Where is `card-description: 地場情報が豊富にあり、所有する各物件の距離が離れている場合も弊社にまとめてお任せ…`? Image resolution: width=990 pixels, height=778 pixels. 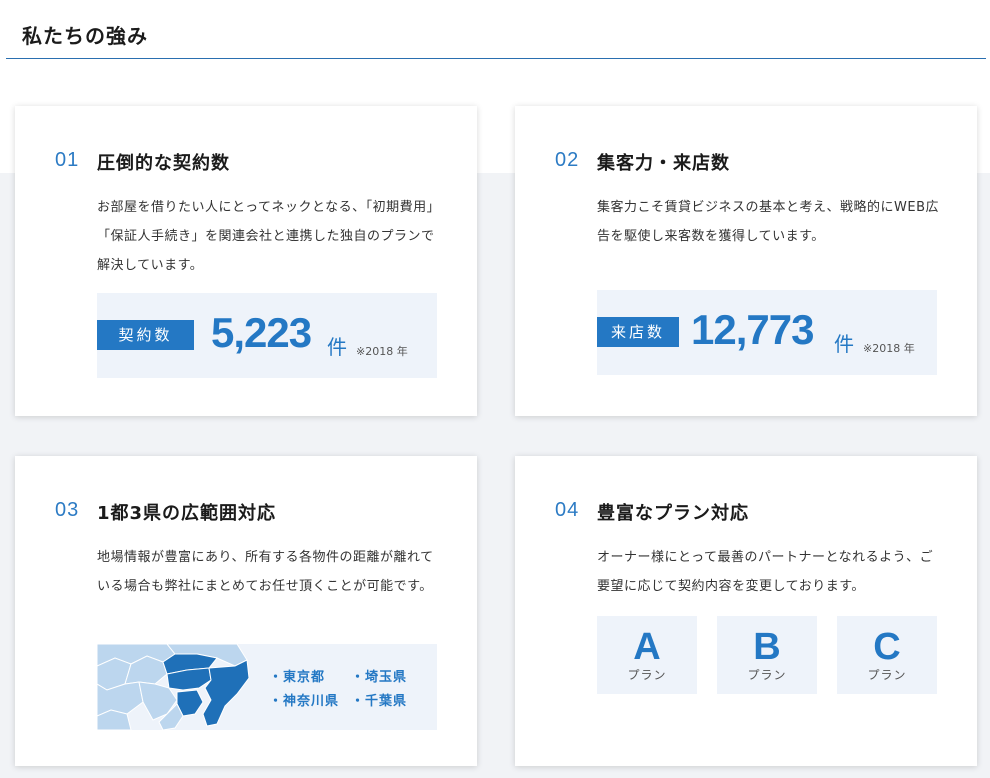 card-description: 地場情報が豊富にあり、所有する各物件の距離が離れている場合も弊社にまとめてお任せ… is located at coordinates (265, 572).